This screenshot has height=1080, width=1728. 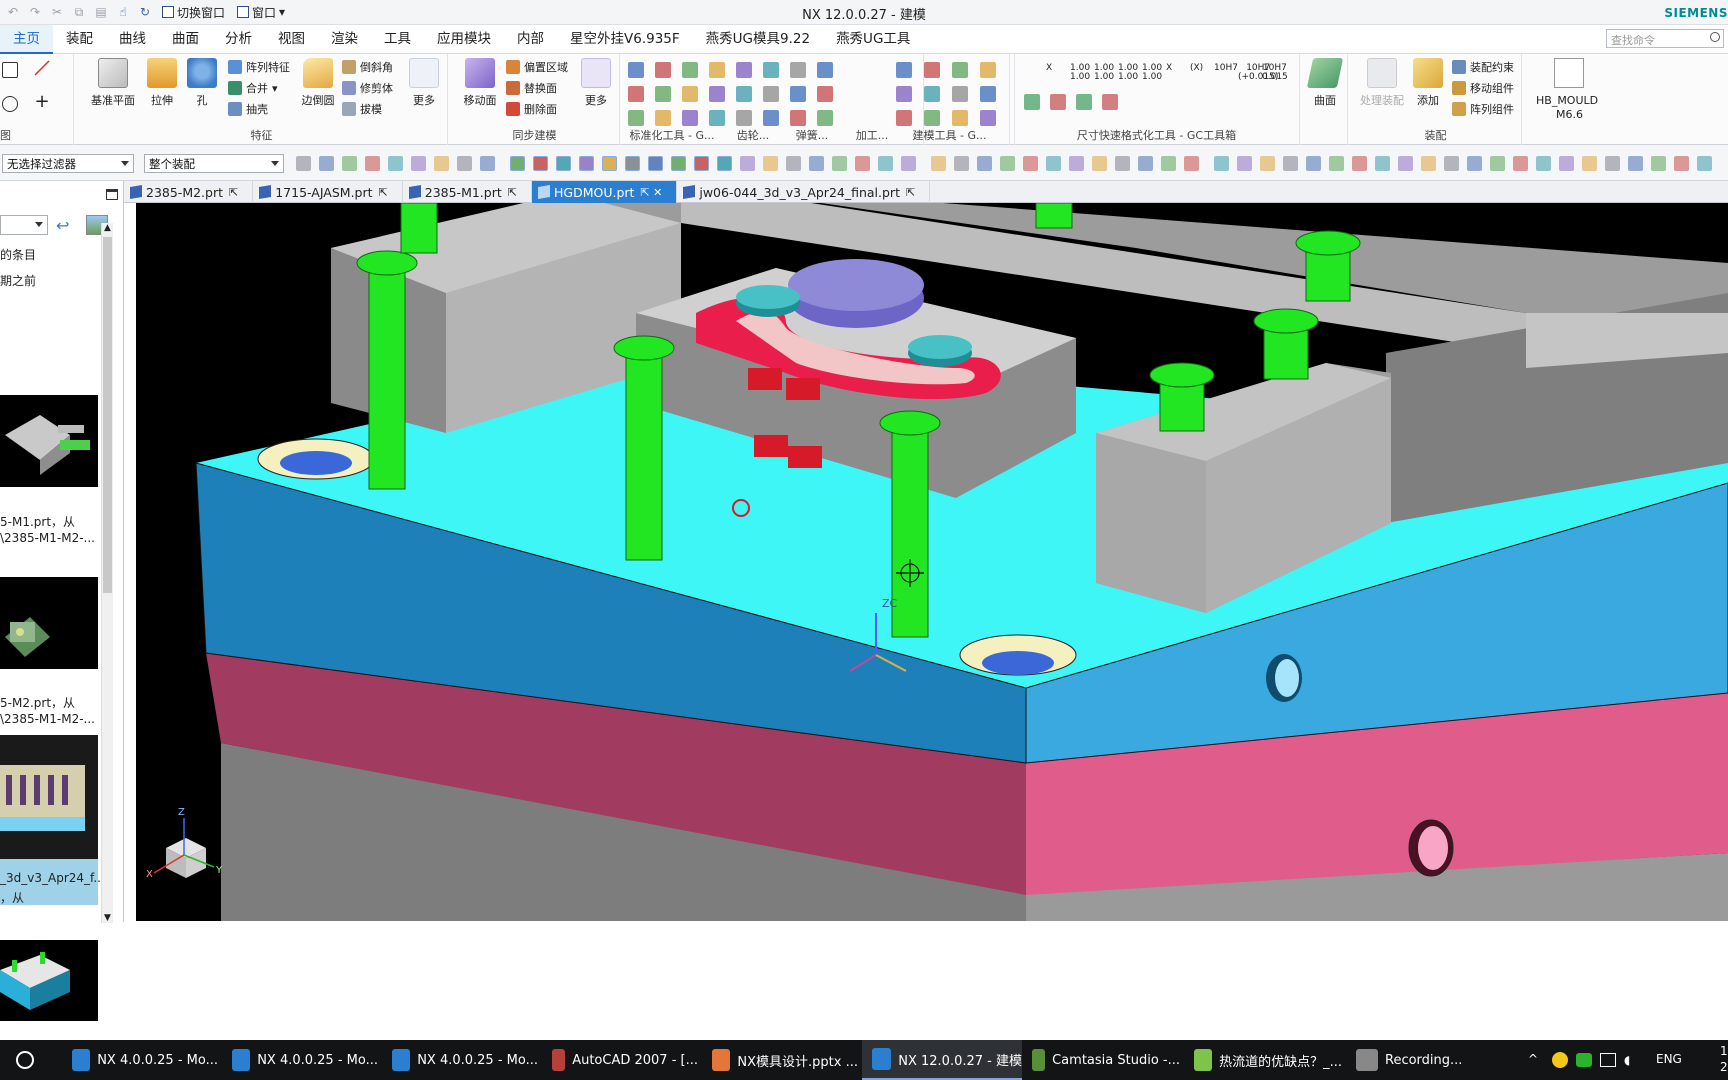 I want to click on volume-icon: ◖, so click(x=1632, y=1060).